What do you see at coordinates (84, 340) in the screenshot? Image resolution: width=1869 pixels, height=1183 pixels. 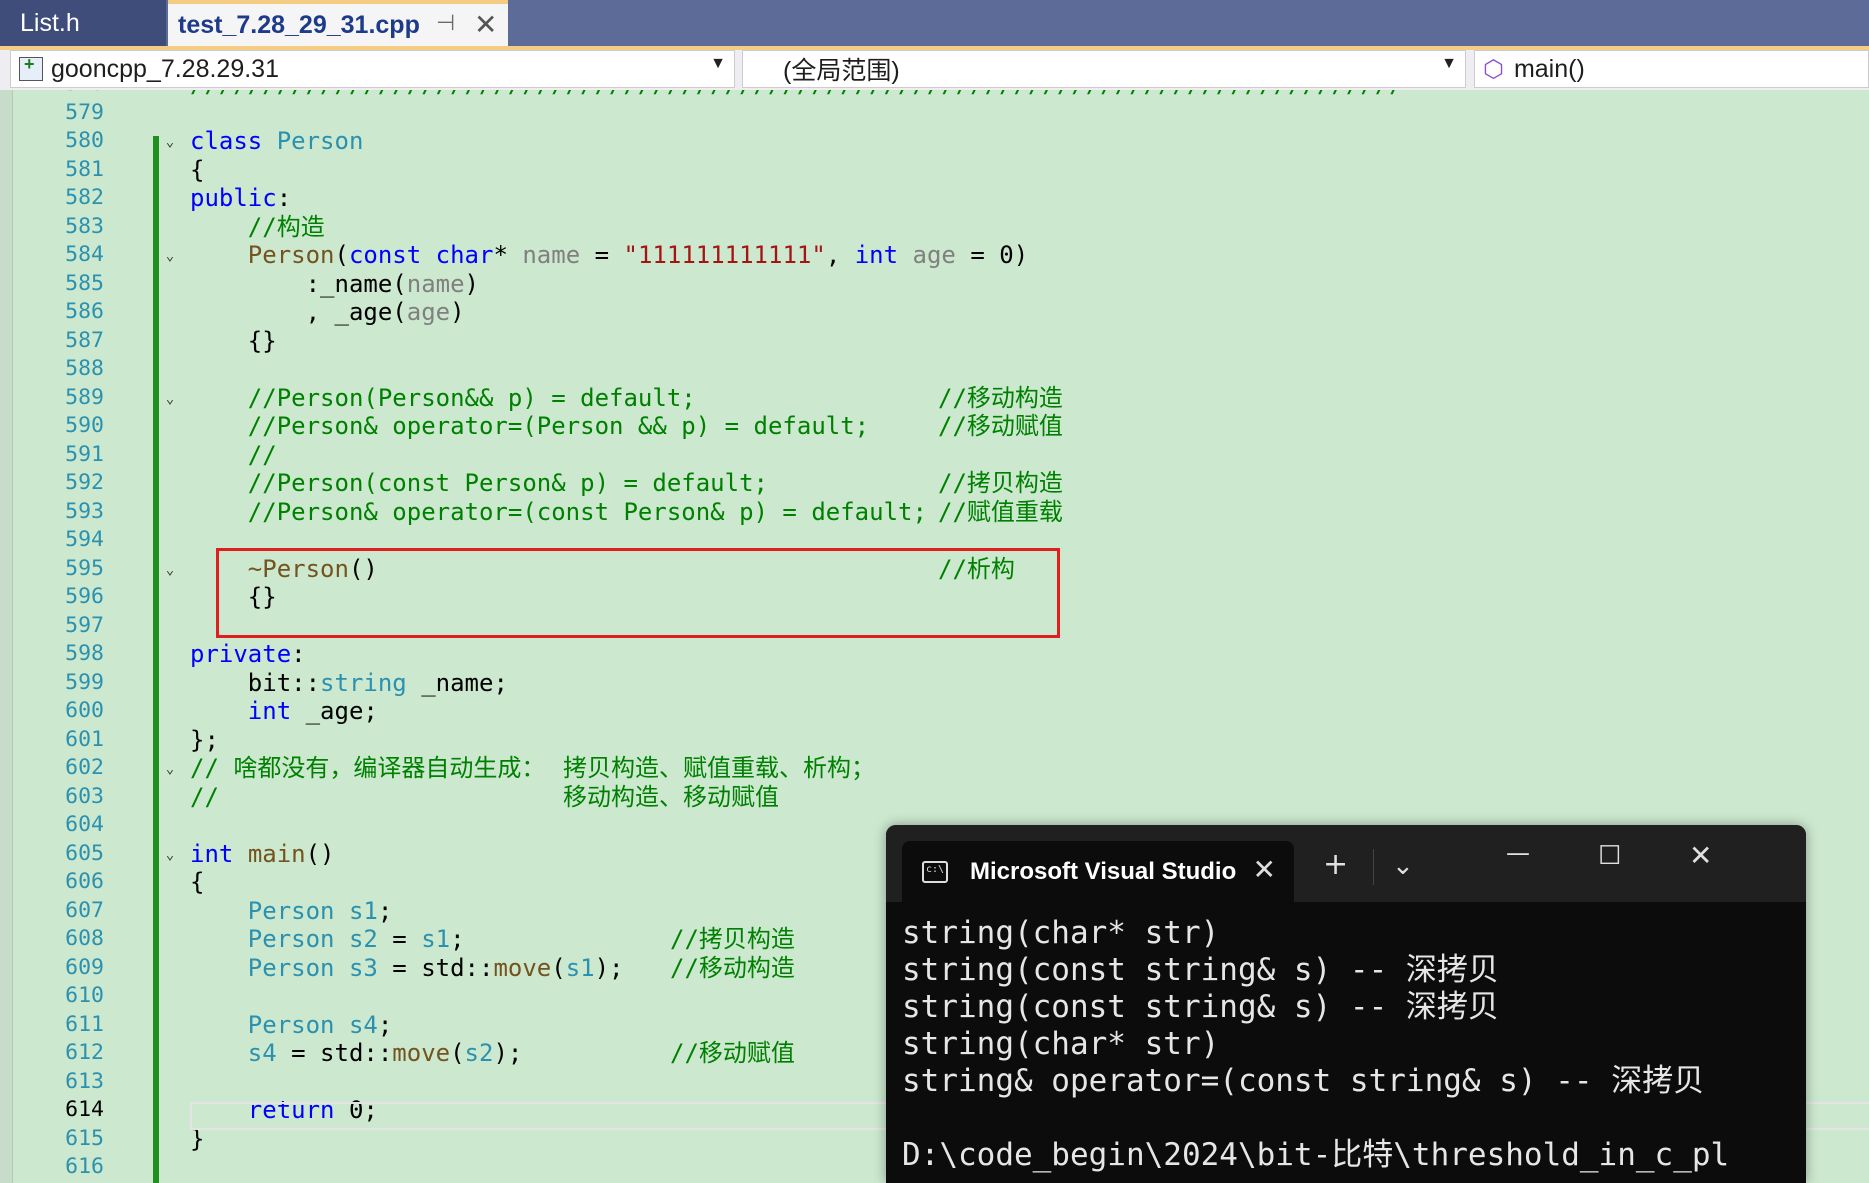 I see `line-number: 587` at bounding box center [84, 340].